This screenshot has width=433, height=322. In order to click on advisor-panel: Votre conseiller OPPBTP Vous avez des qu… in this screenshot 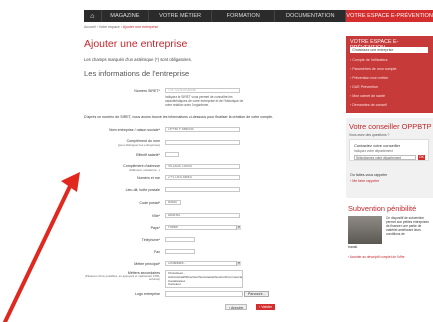, I will do `click(389, 158)`.